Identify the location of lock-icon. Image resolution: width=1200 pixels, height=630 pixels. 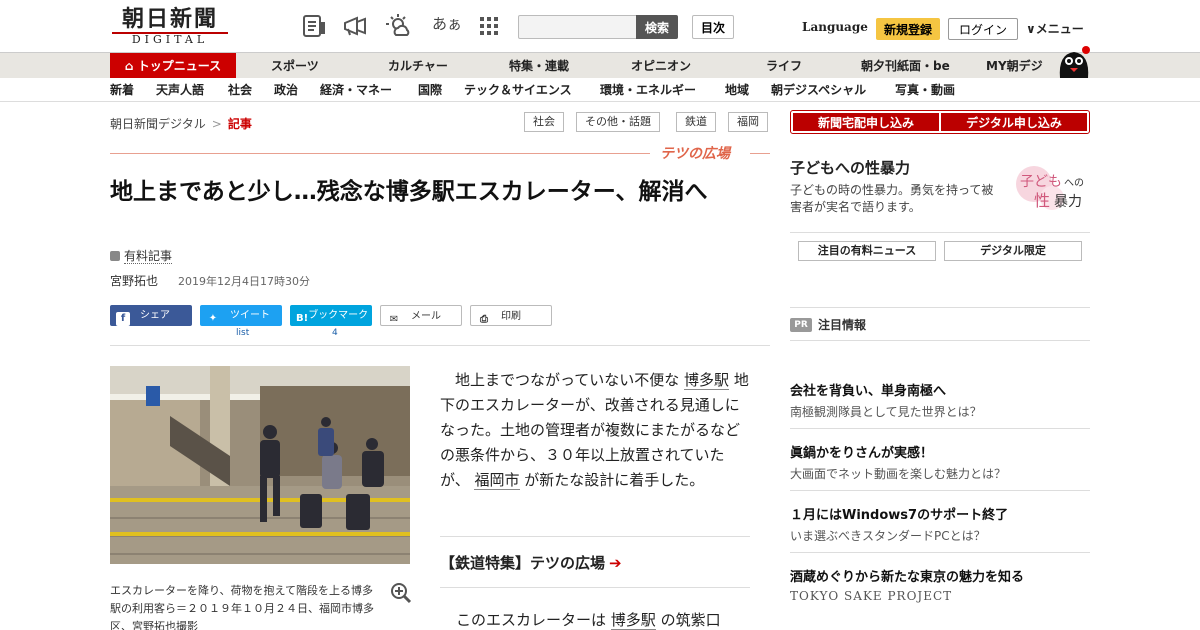
(115, 256).